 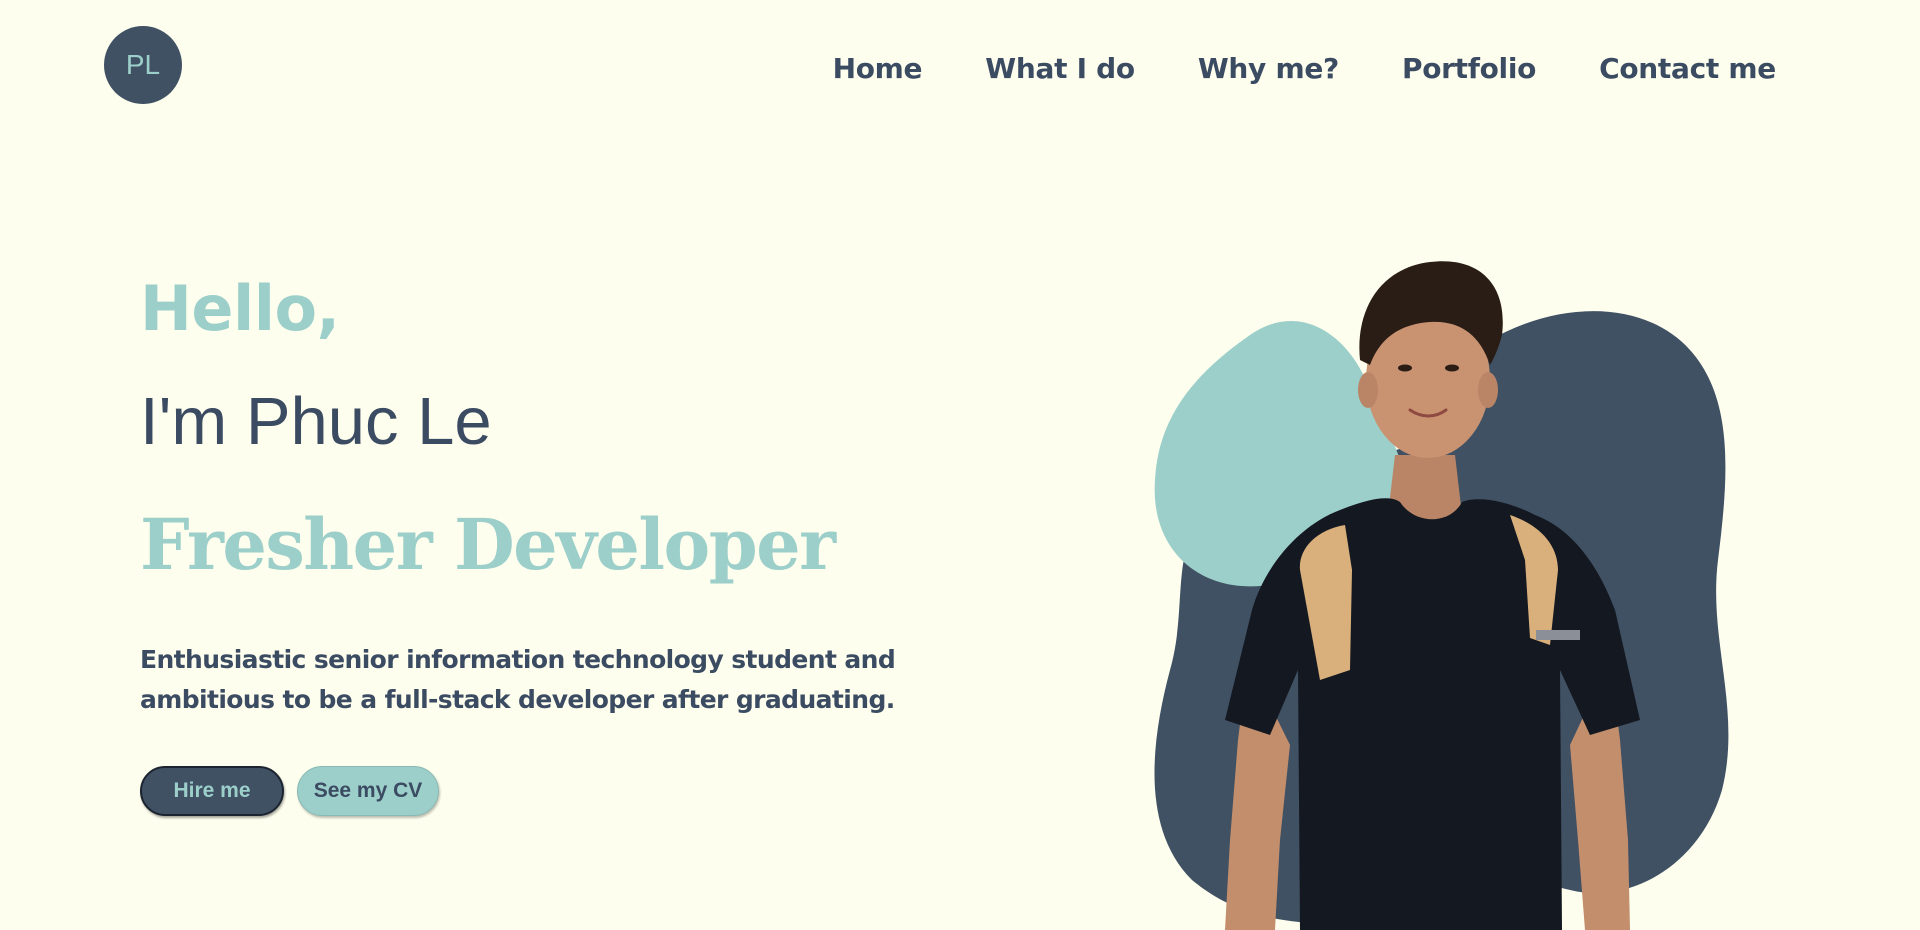 I want to click on left-ear-shape, so click(x=1368, y=390).